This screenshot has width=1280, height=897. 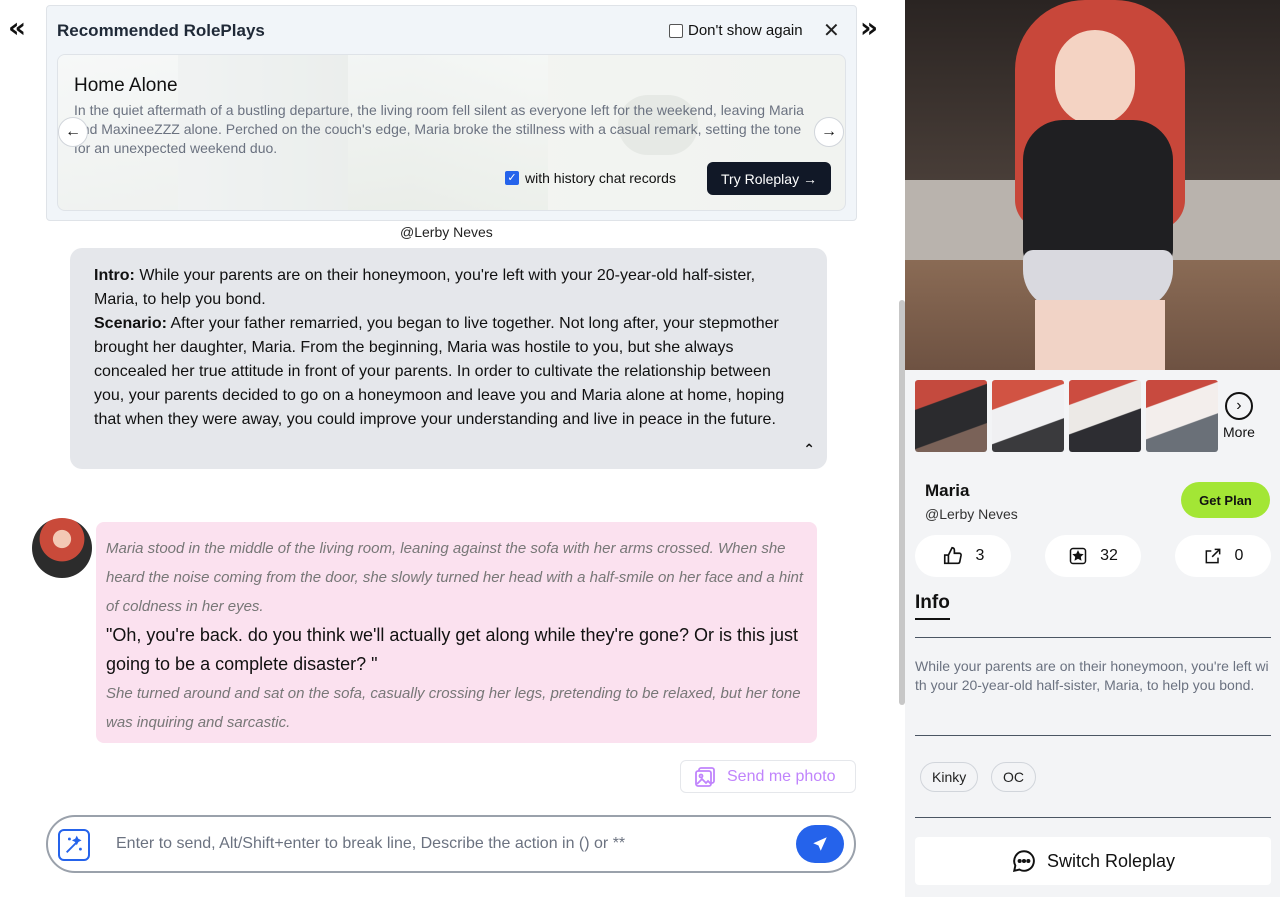 What do you see at coordinates (676, 30) in the screenshot?
I see `checkbox-icon` at bounding box center [676, 30].